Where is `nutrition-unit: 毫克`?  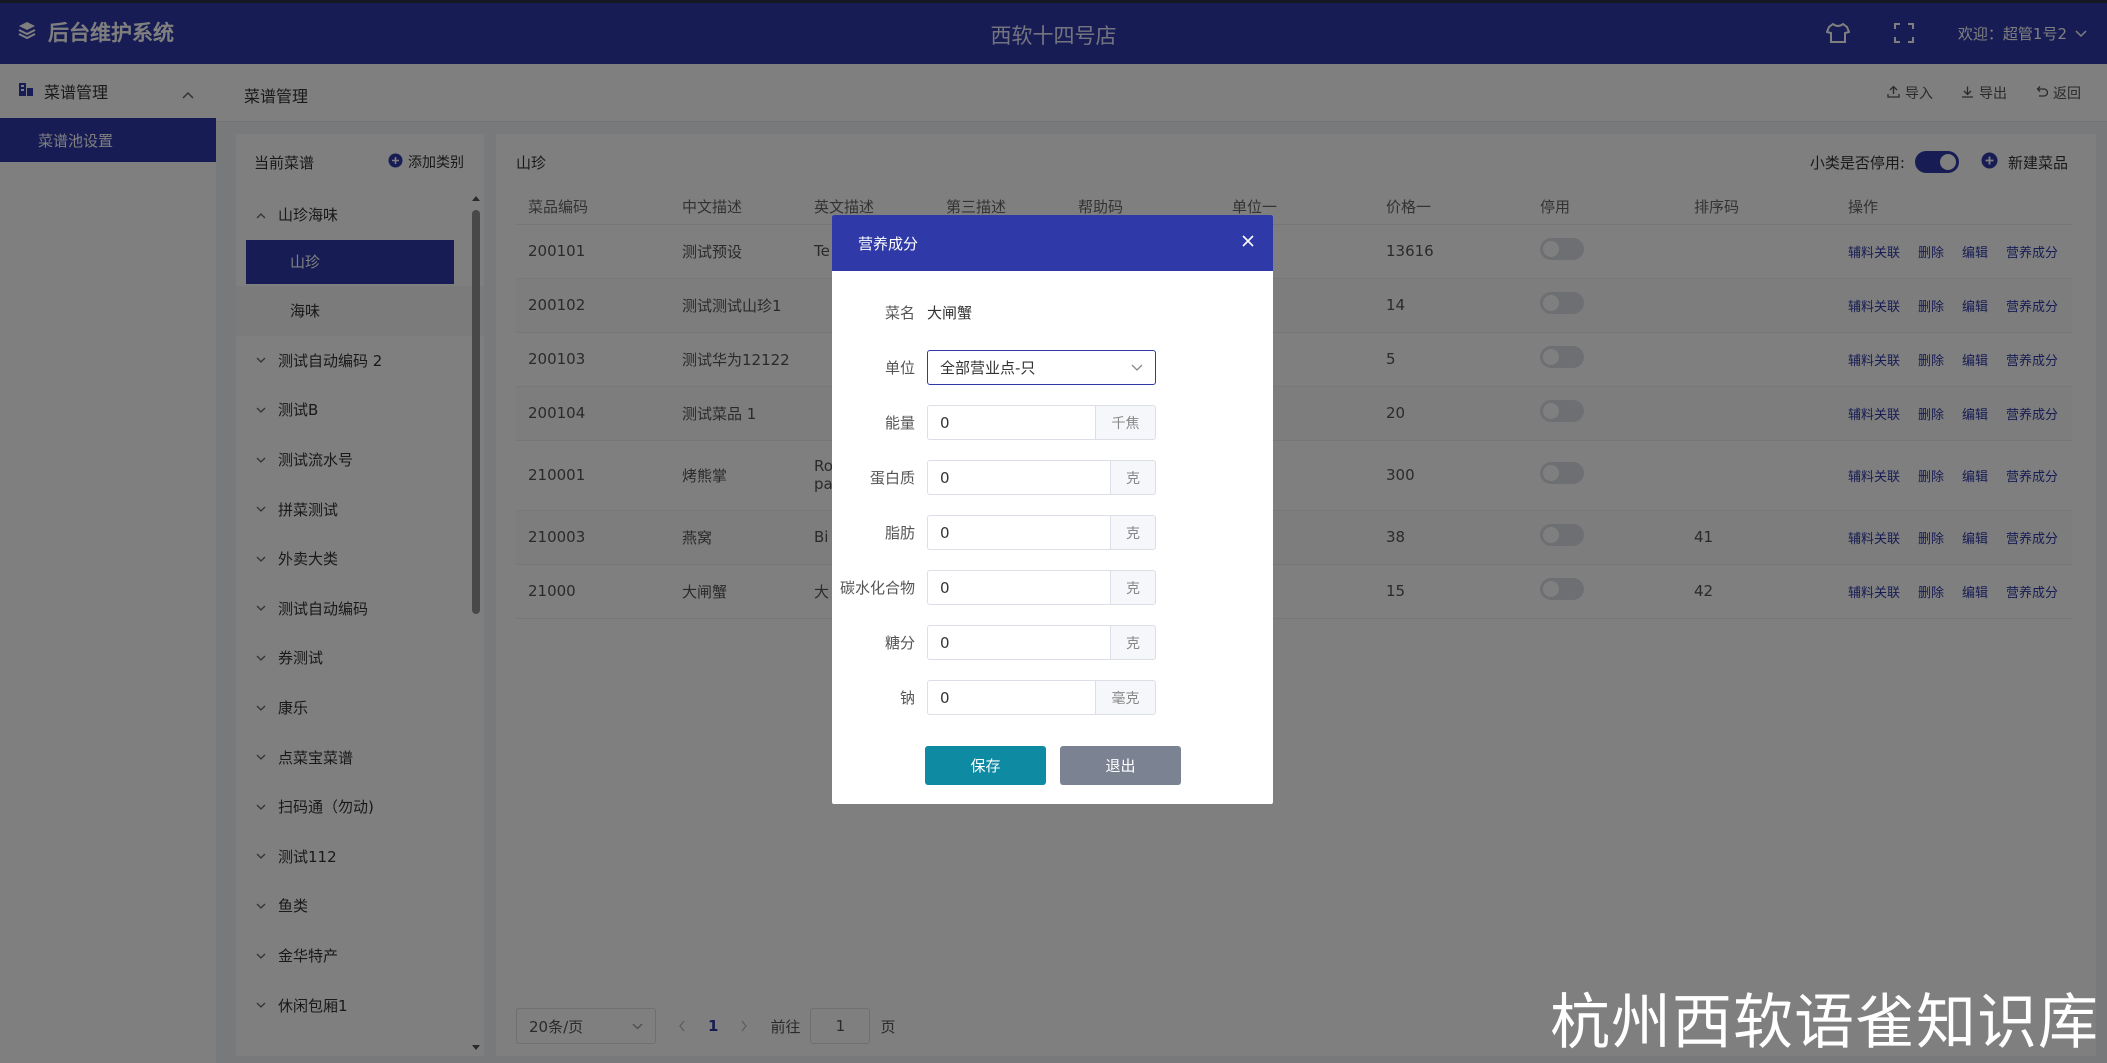
nutrition-unit: 毫克 is located at coordinates (1125, 697).